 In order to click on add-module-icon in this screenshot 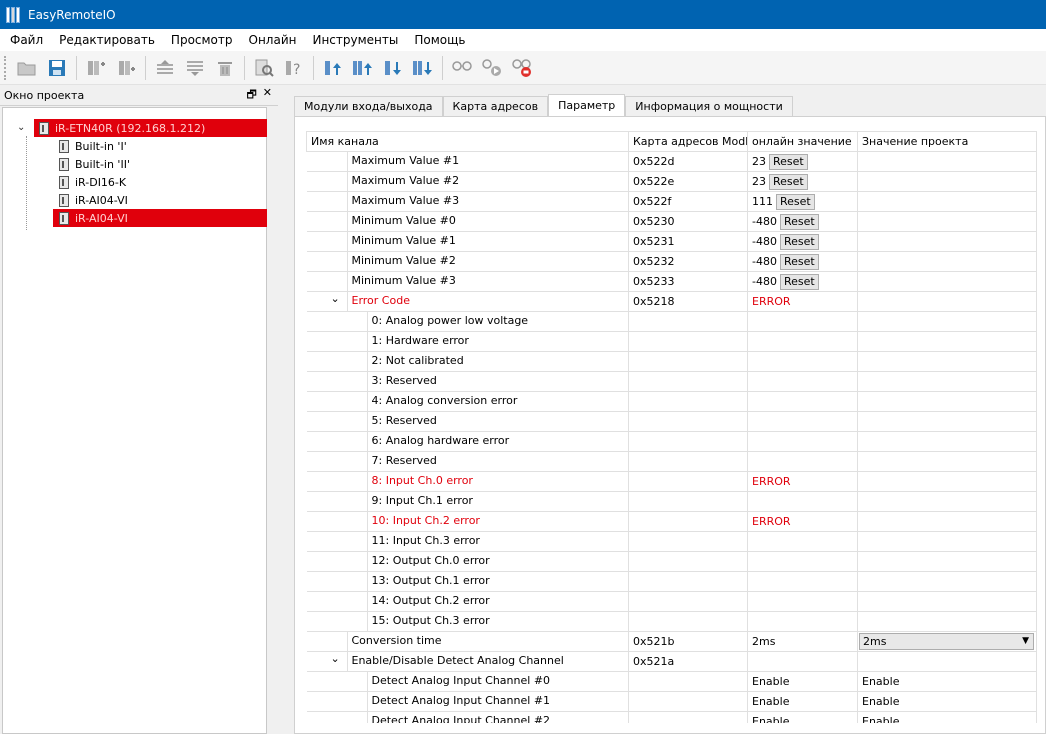, I will do `click(96, 68)`.